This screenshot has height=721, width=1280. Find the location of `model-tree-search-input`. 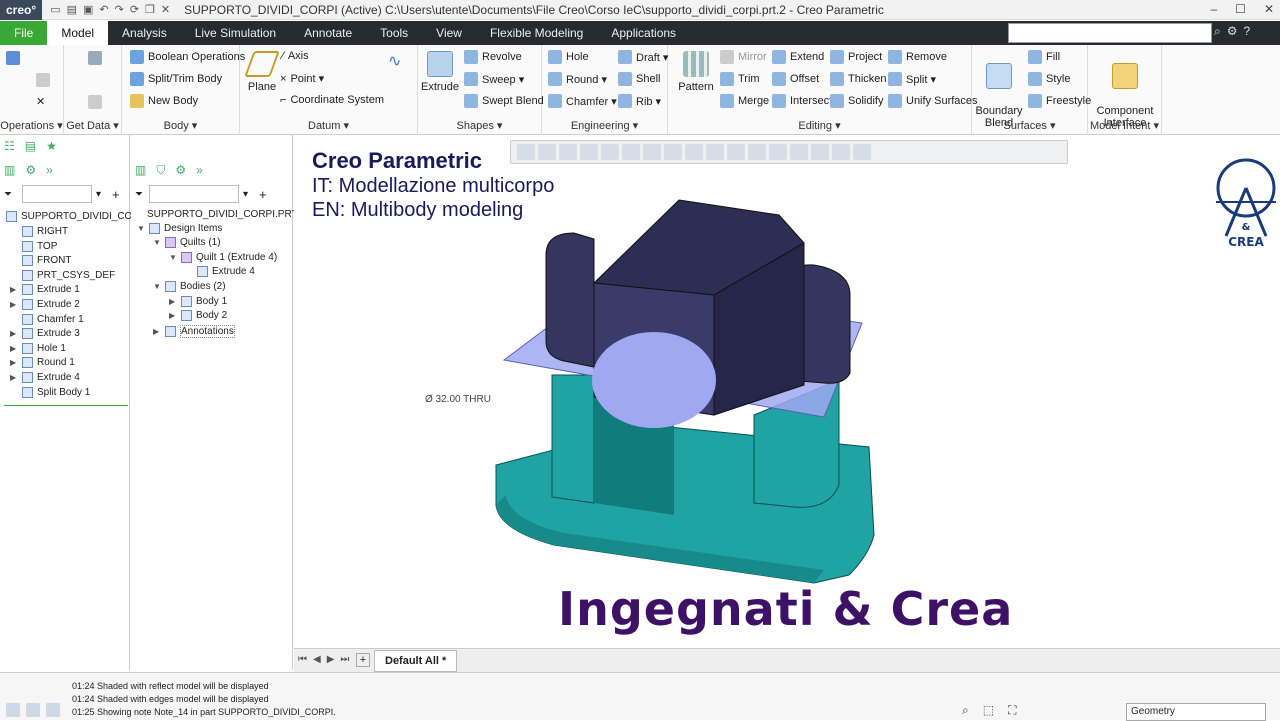

model-tree-search-input is located at coordinates (57, 194).